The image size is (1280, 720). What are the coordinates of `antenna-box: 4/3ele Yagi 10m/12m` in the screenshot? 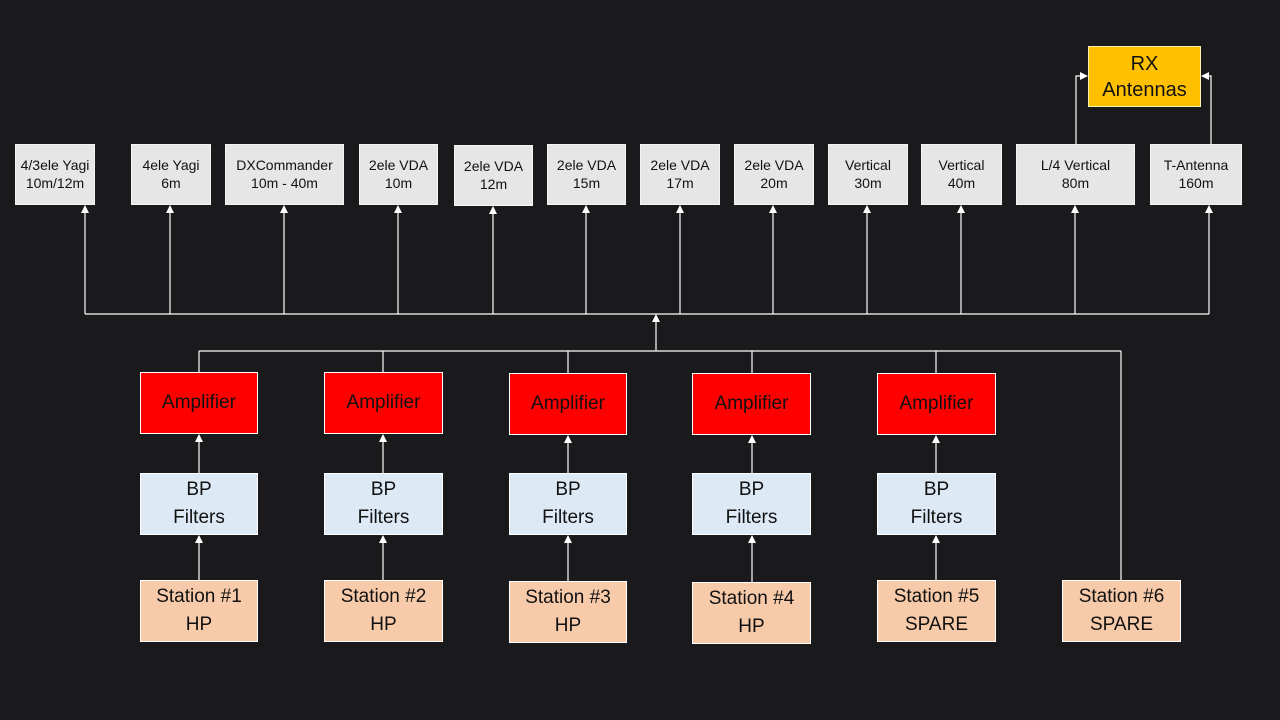 It's located at (55, 174).